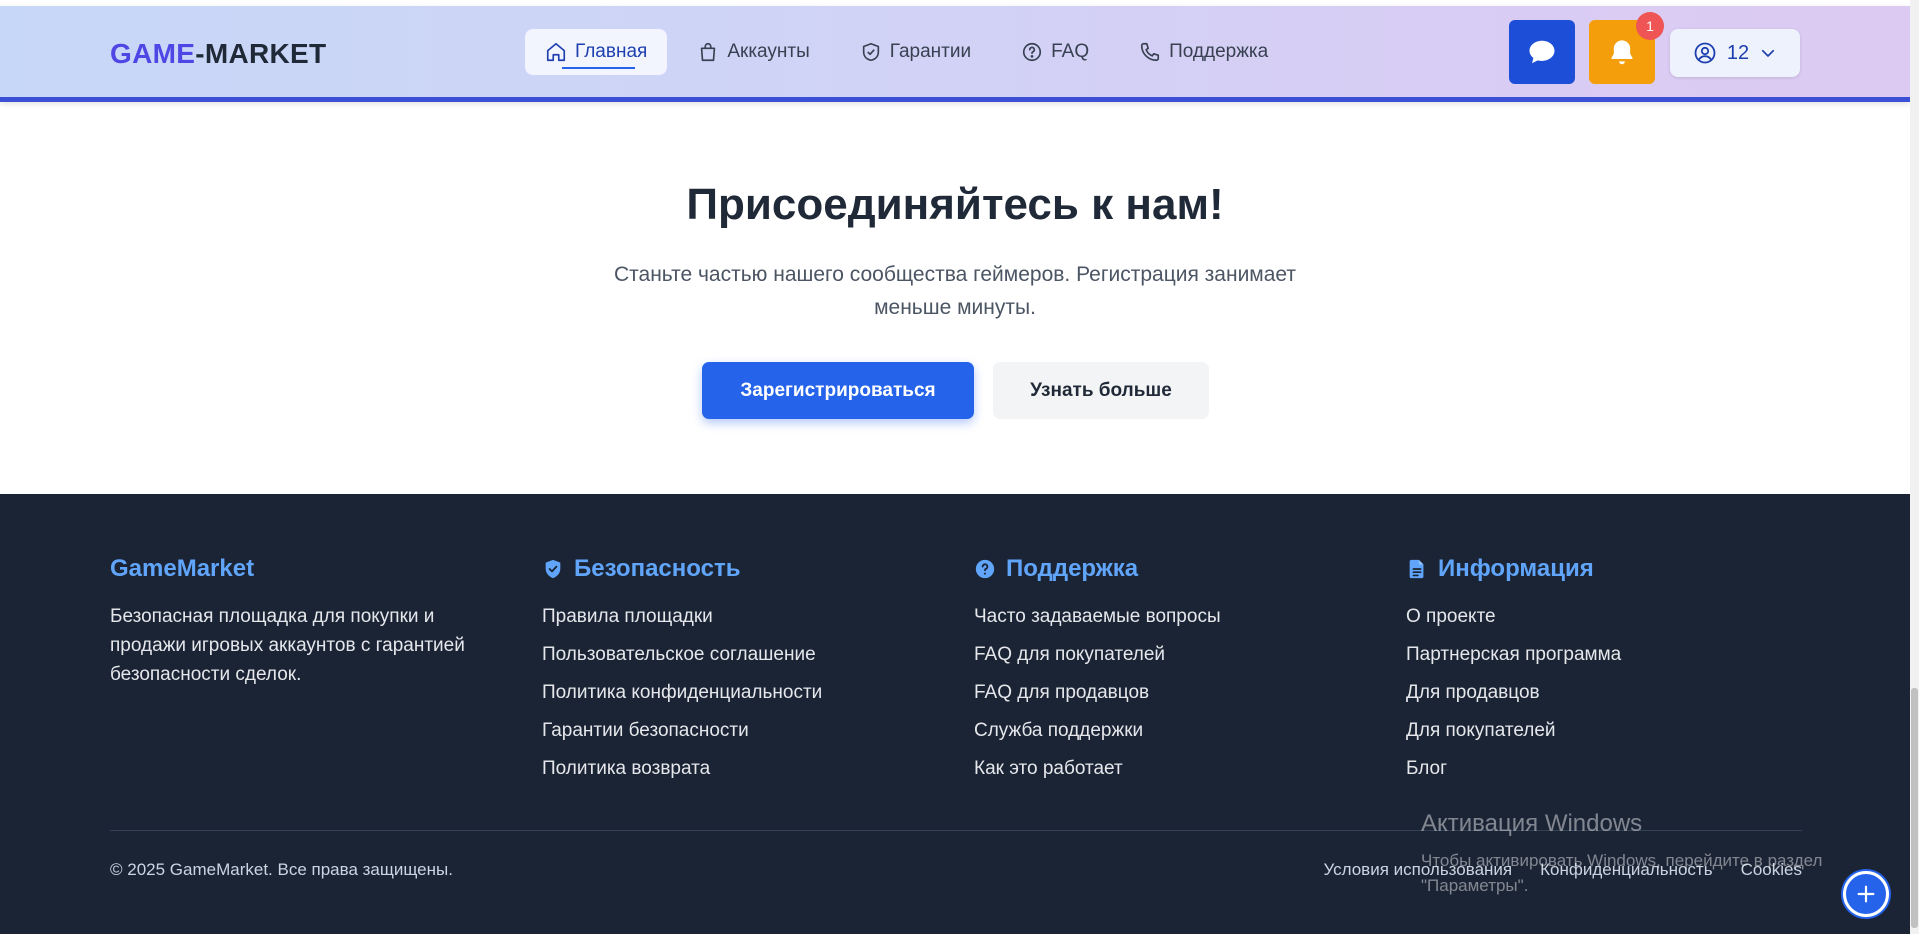 This screenshot has width=1919, height=934. I want to click on user-menu-button: 12, so click(1735, 53).